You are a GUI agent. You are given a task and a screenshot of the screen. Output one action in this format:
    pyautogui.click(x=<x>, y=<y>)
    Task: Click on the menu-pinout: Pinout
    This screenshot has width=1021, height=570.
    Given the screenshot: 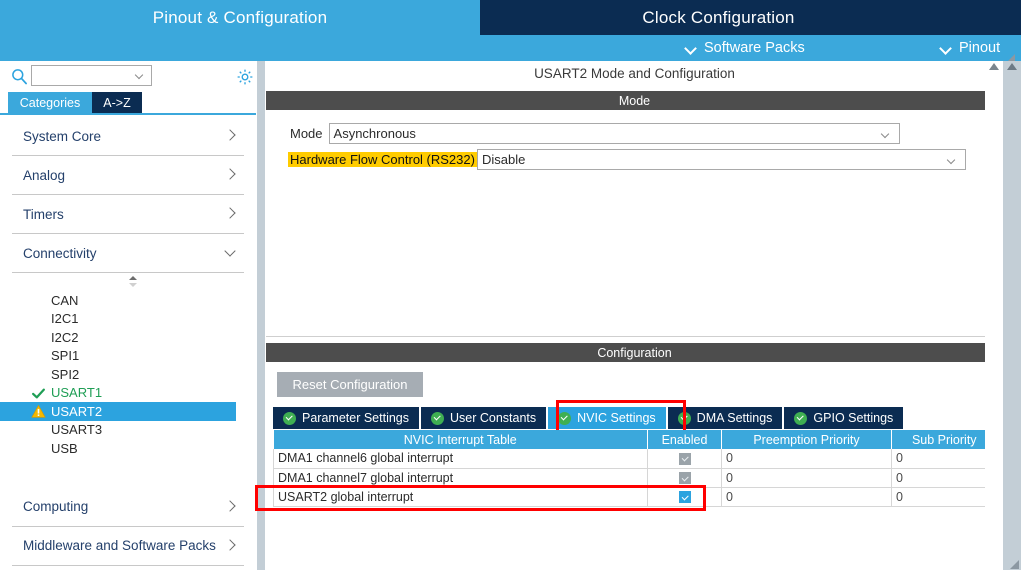 What is the action you would take?
    pyautogui.click(x=970, y=48)
    